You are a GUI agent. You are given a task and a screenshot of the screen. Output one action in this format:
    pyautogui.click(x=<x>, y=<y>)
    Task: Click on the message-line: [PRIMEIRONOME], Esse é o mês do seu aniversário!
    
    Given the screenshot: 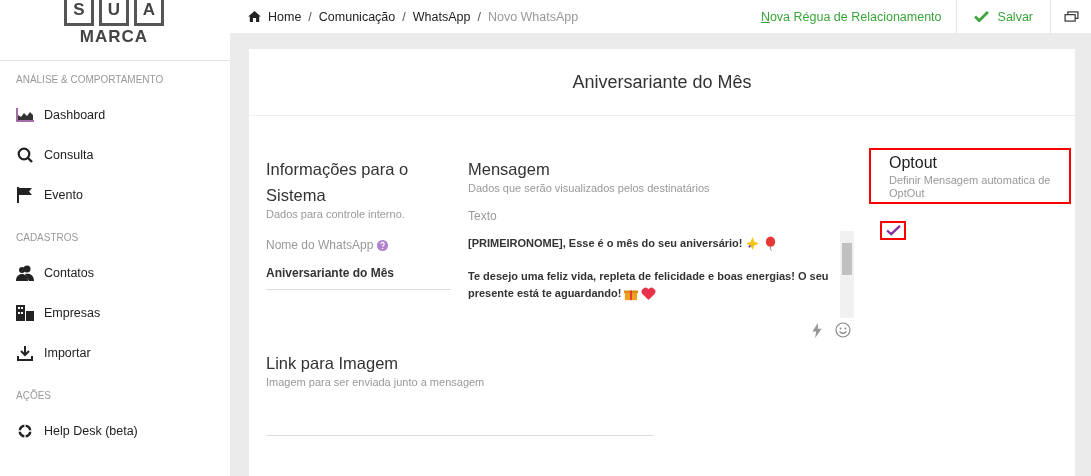 What is the action you would take?
    pyautogui.click(x=605, y=243)
    